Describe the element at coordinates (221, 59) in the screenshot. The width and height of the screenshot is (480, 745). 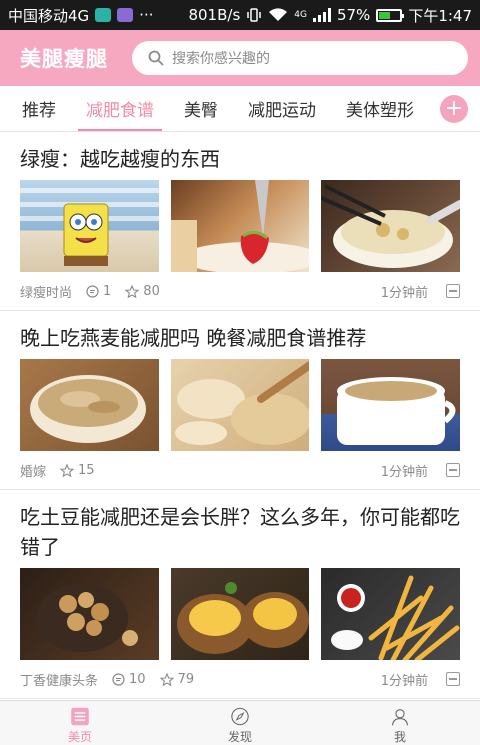
I see `search-placeholder: 搜索你感兴趣的` at that location.